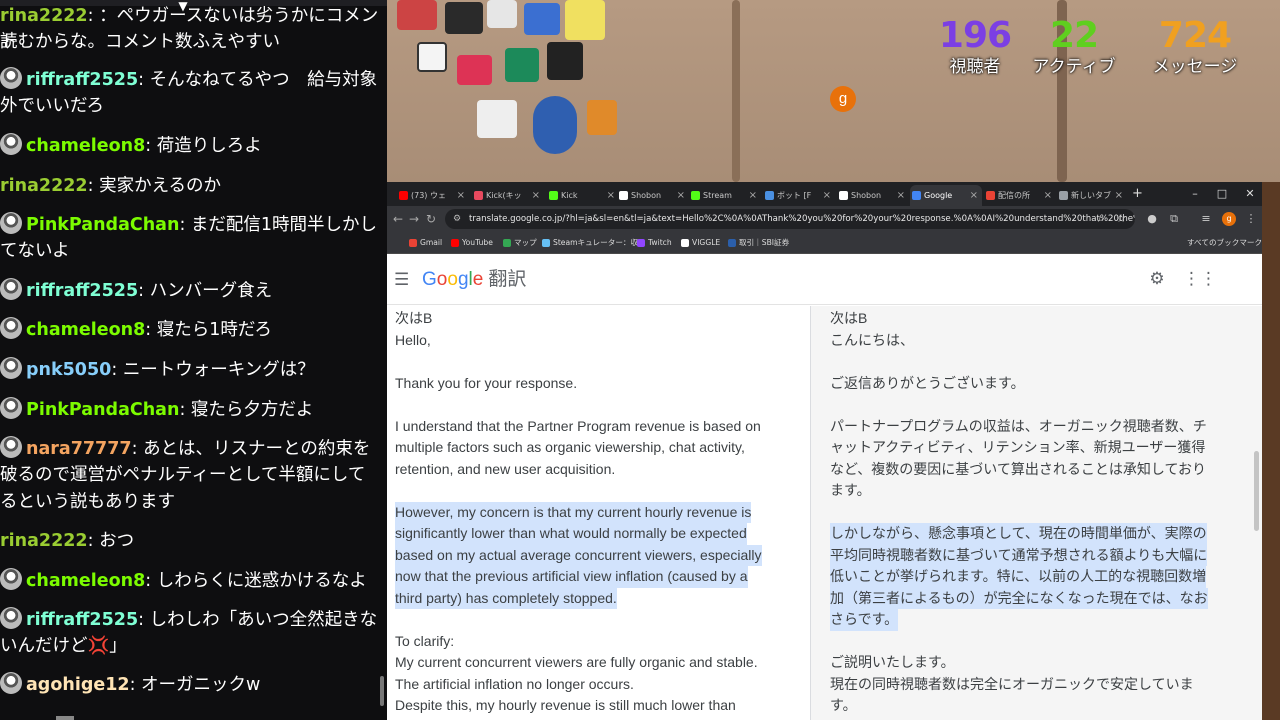 The image size is (1280, 720). I want to click on google-translate-logo: Google 翻訳, so click(474, 280).